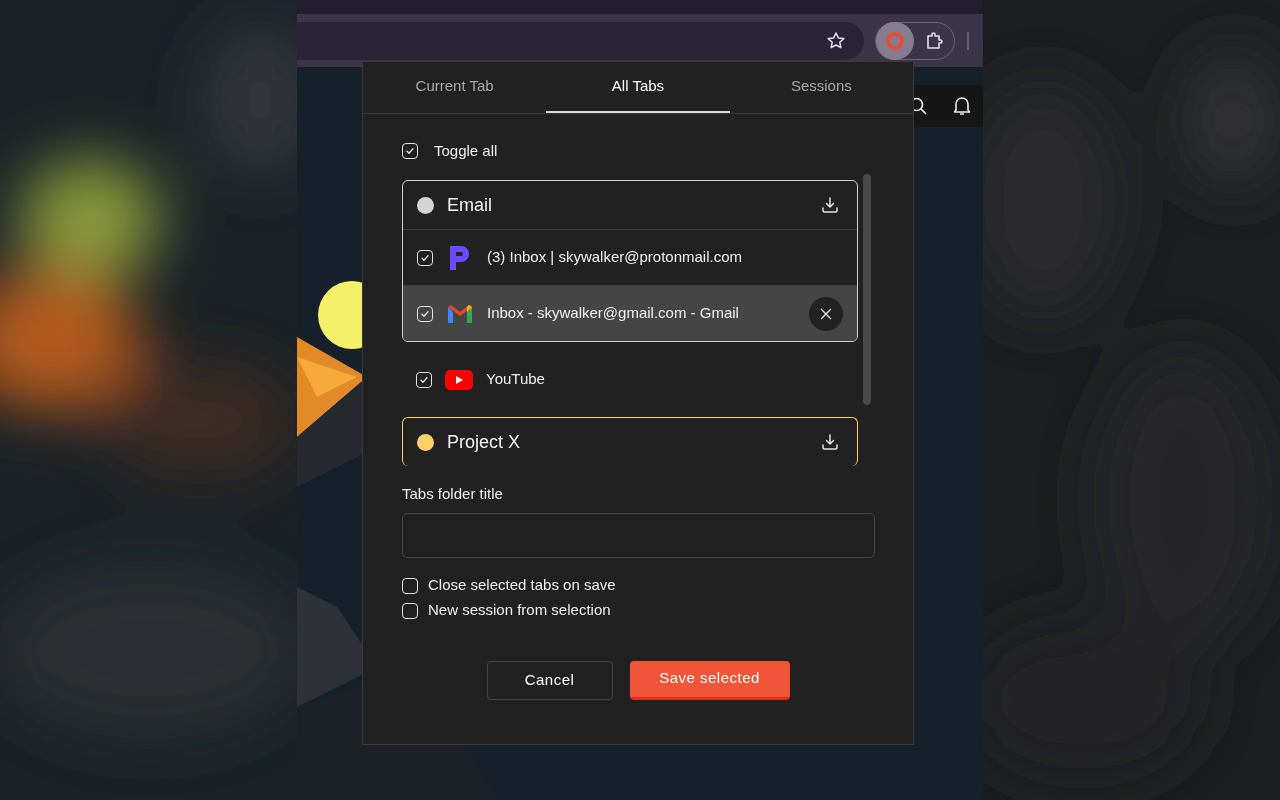  Describe the element at coordinates (466, 150) in the screenshot. I see `toggle-all-label: Toggle all` at that location.